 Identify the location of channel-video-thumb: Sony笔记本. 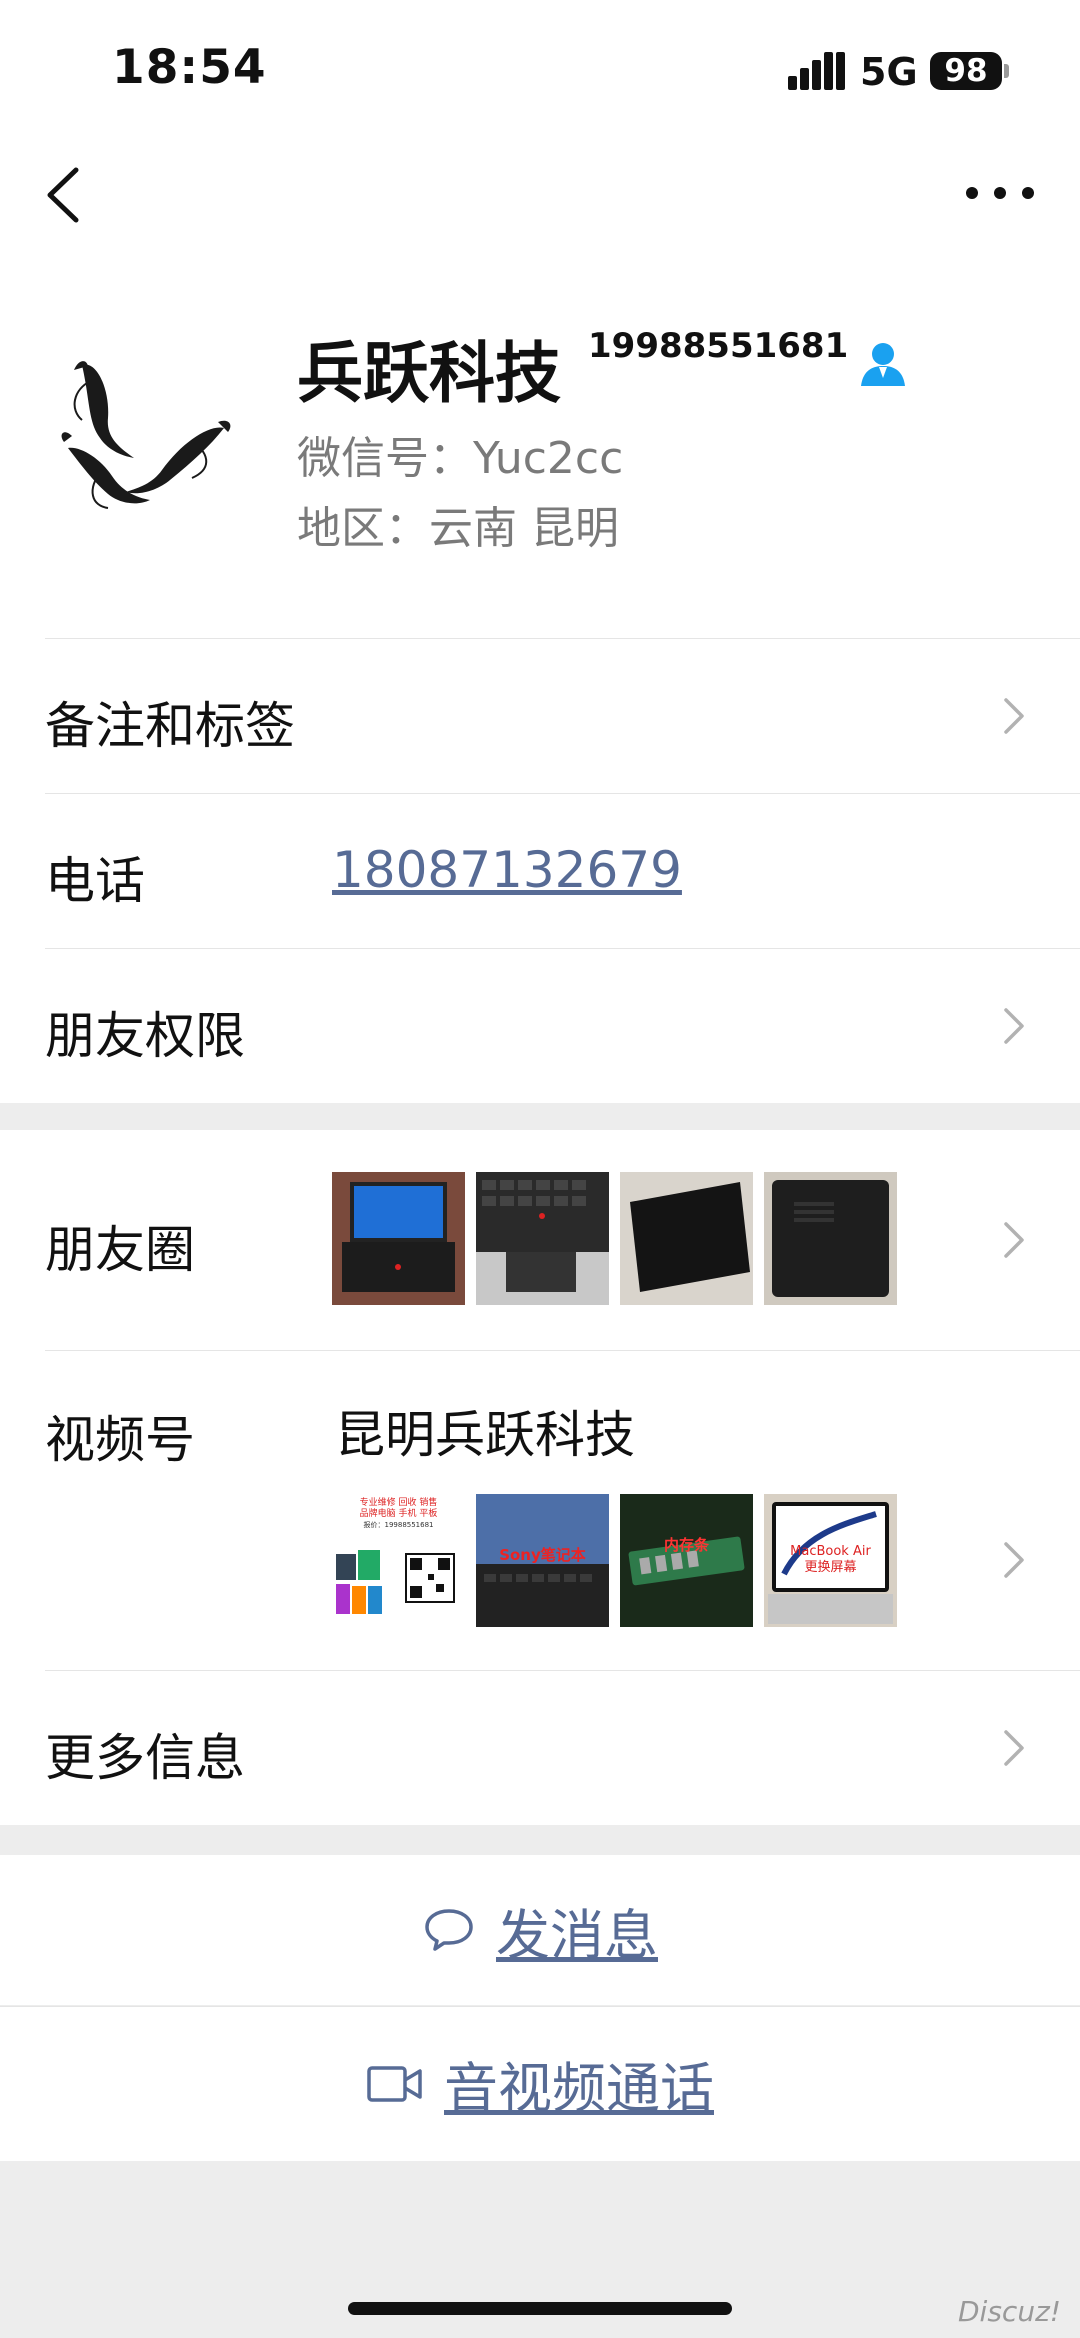
(542, 1560).